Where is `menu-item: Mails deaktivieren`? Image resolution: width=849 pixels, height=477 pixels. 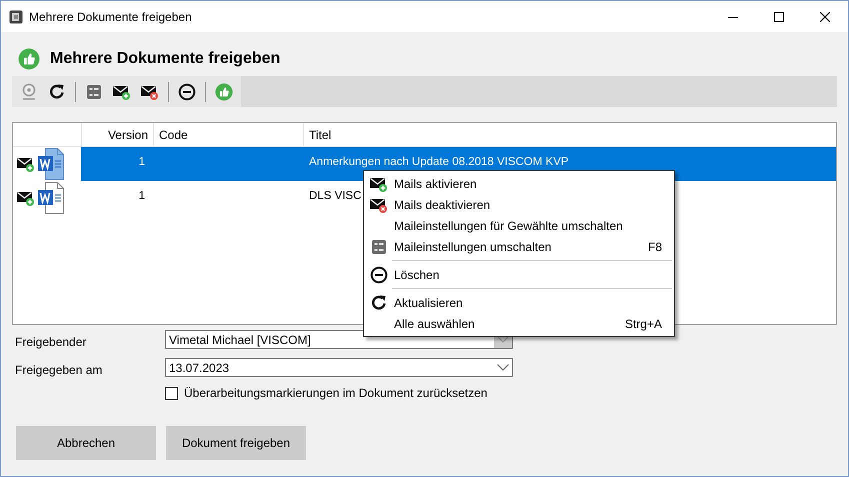
menu-item: Mails deaktivieren is located at coordinates (519, 204).